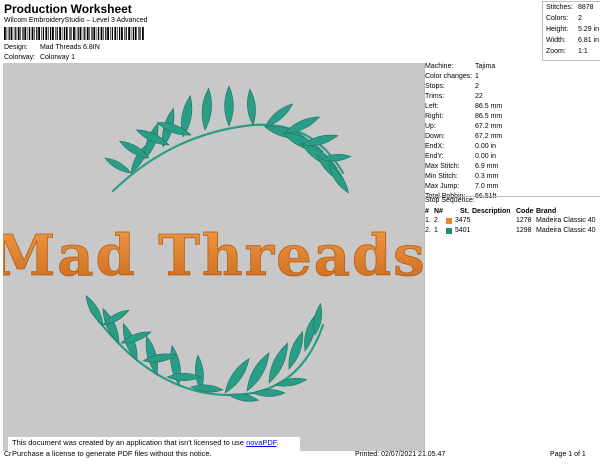 This screenshot has height=464, width=600. What do you see at coordinates (512, 212) in the screenshot?
I see `stop-table-header: # N# St. Description Code Brand` at bounding box center [512, 212].